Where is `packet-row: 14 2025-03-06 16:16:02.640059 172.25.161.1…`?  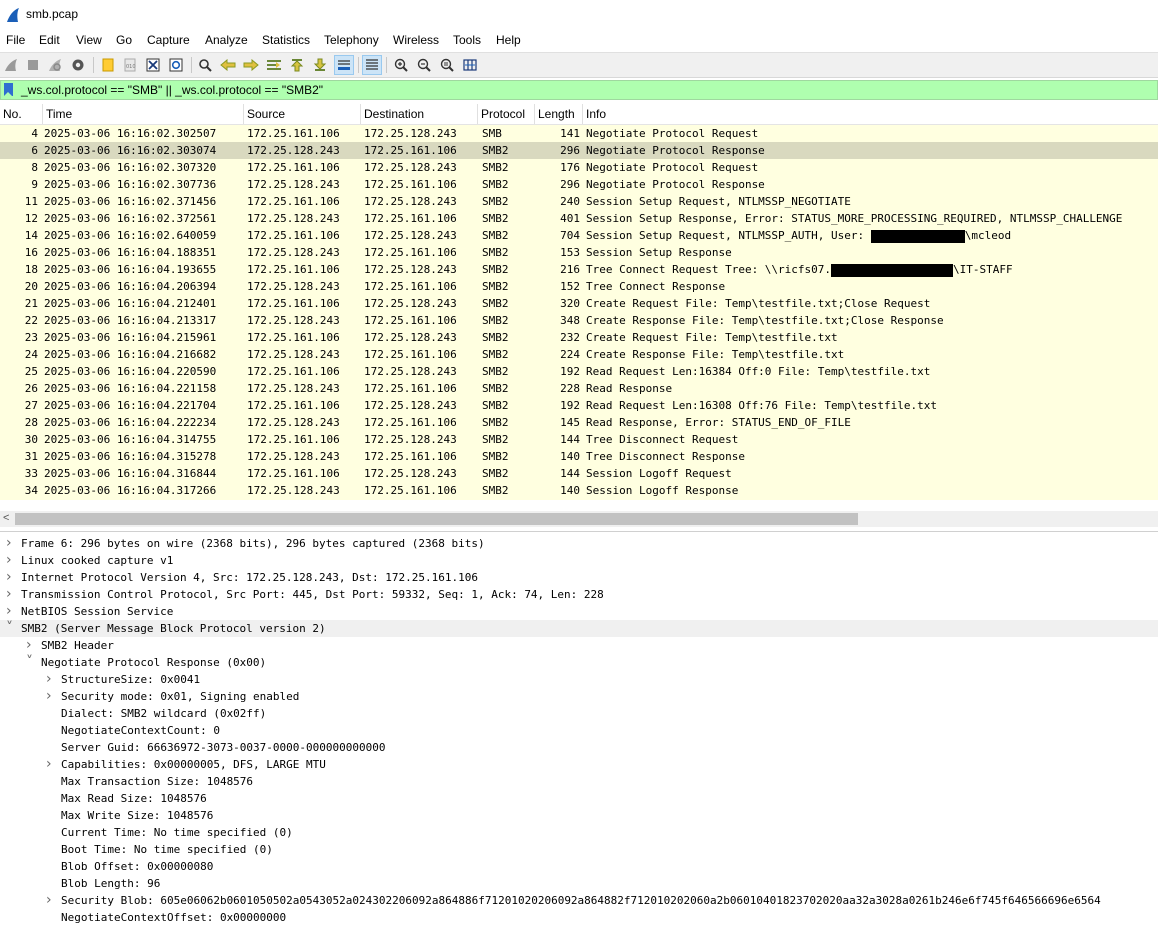
packet-row: 14 2025-03-06 16:16:02.640059 172.25.161.1… is located at coordinates (579, 235).